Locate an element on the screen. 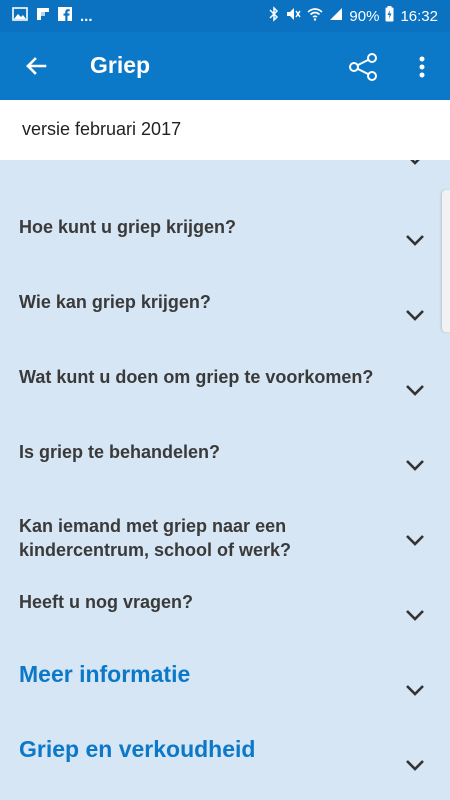 This screenshot has width=450, height=800. more-vert-icon is located at coordinates (422, 67).